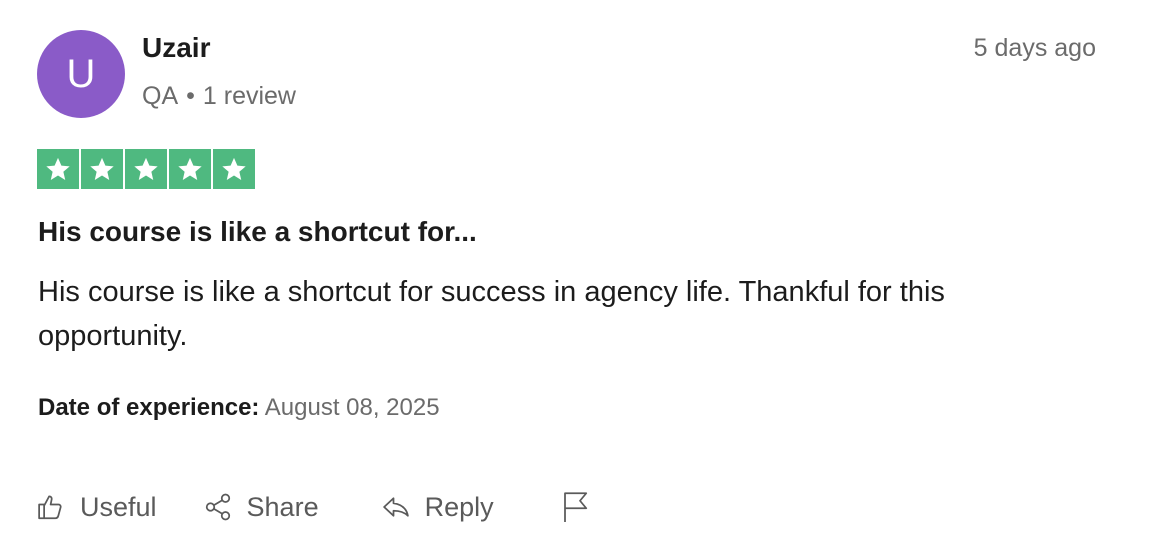 The image size is (1150, 550). What do you see at coordinates (352, 407) in the screenshot?
I see `experience-date: August 08, 2025` at bounding box center [352, 407].